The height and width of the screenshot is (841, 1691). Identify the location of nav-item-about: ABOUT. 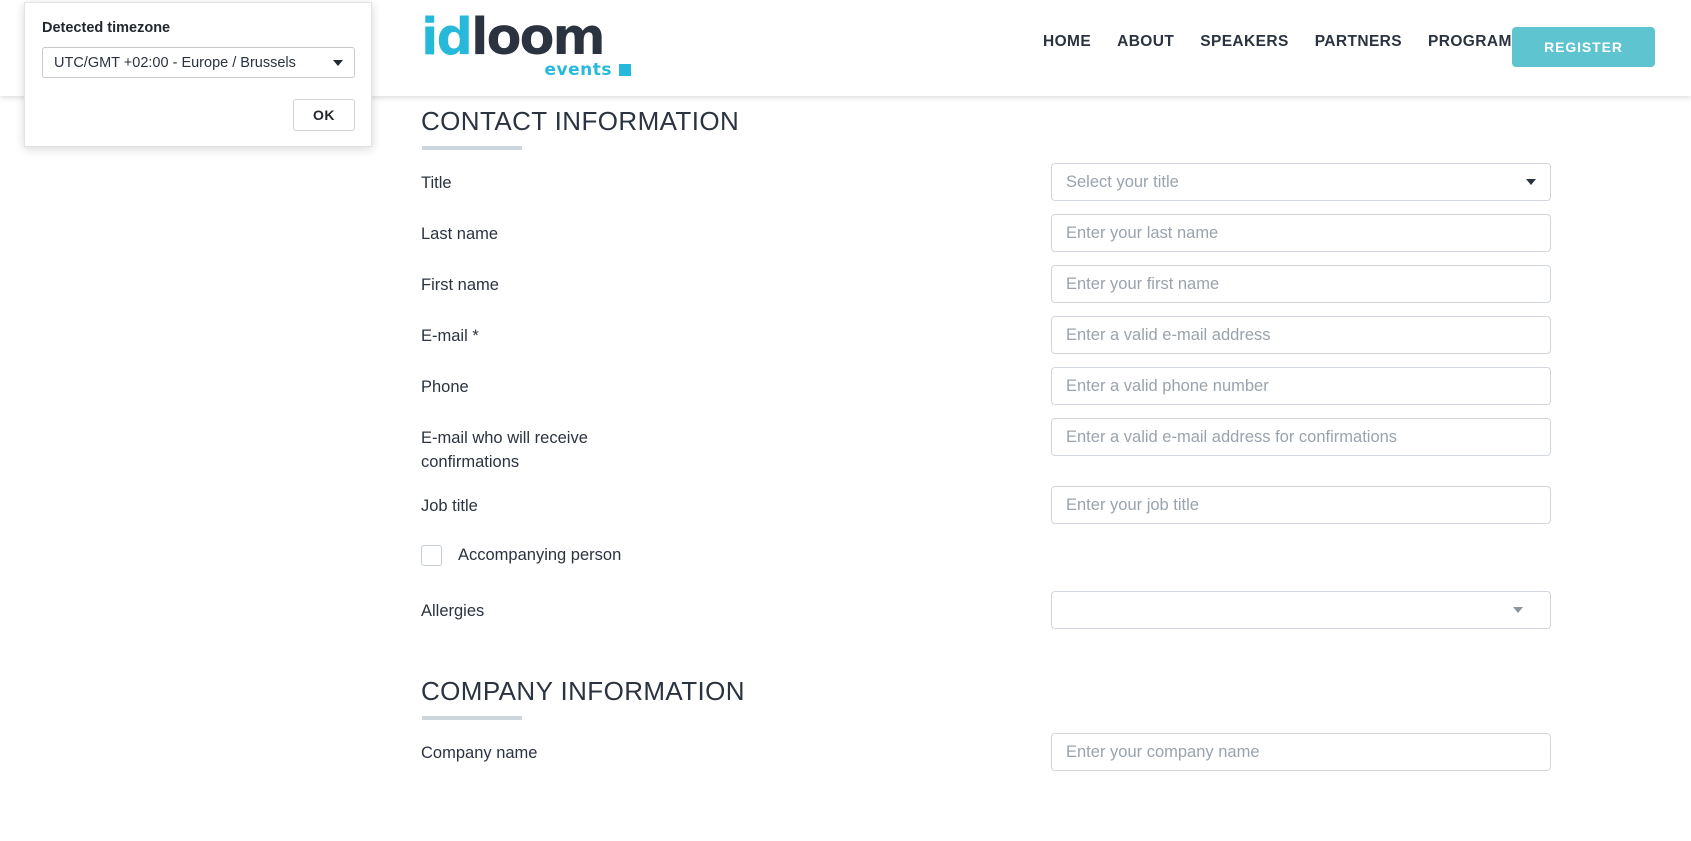
(1145, 42).